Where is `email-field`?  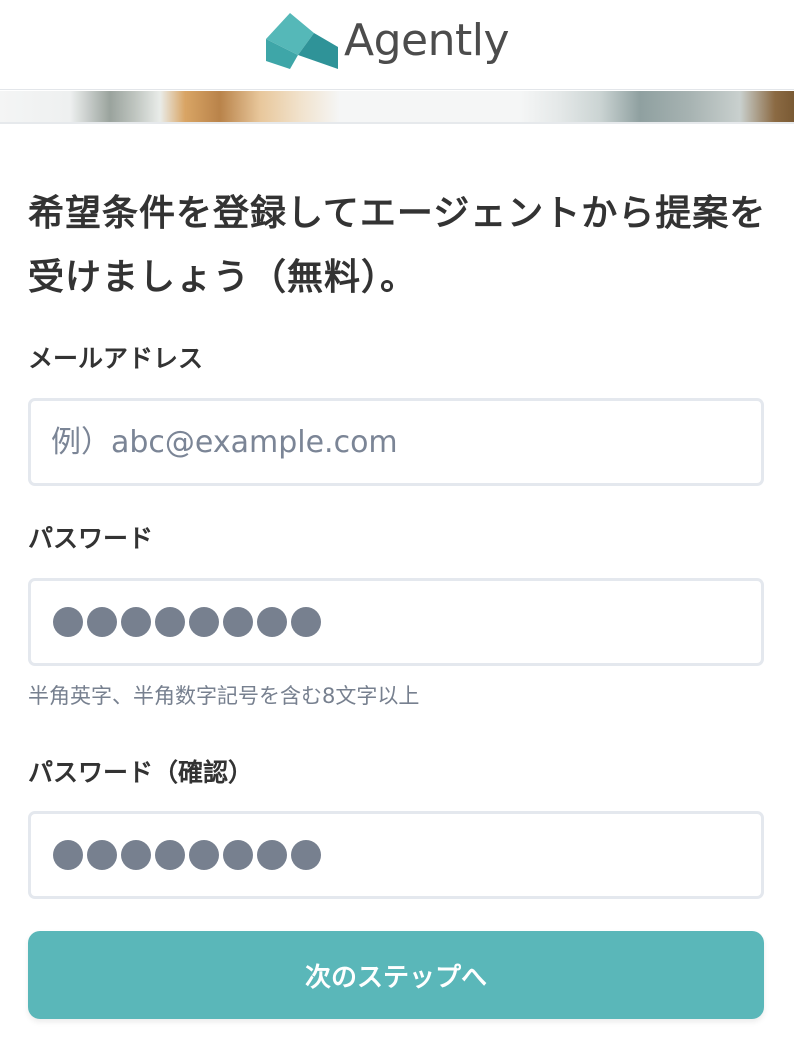 email-field is located at coordinates (396, 442).